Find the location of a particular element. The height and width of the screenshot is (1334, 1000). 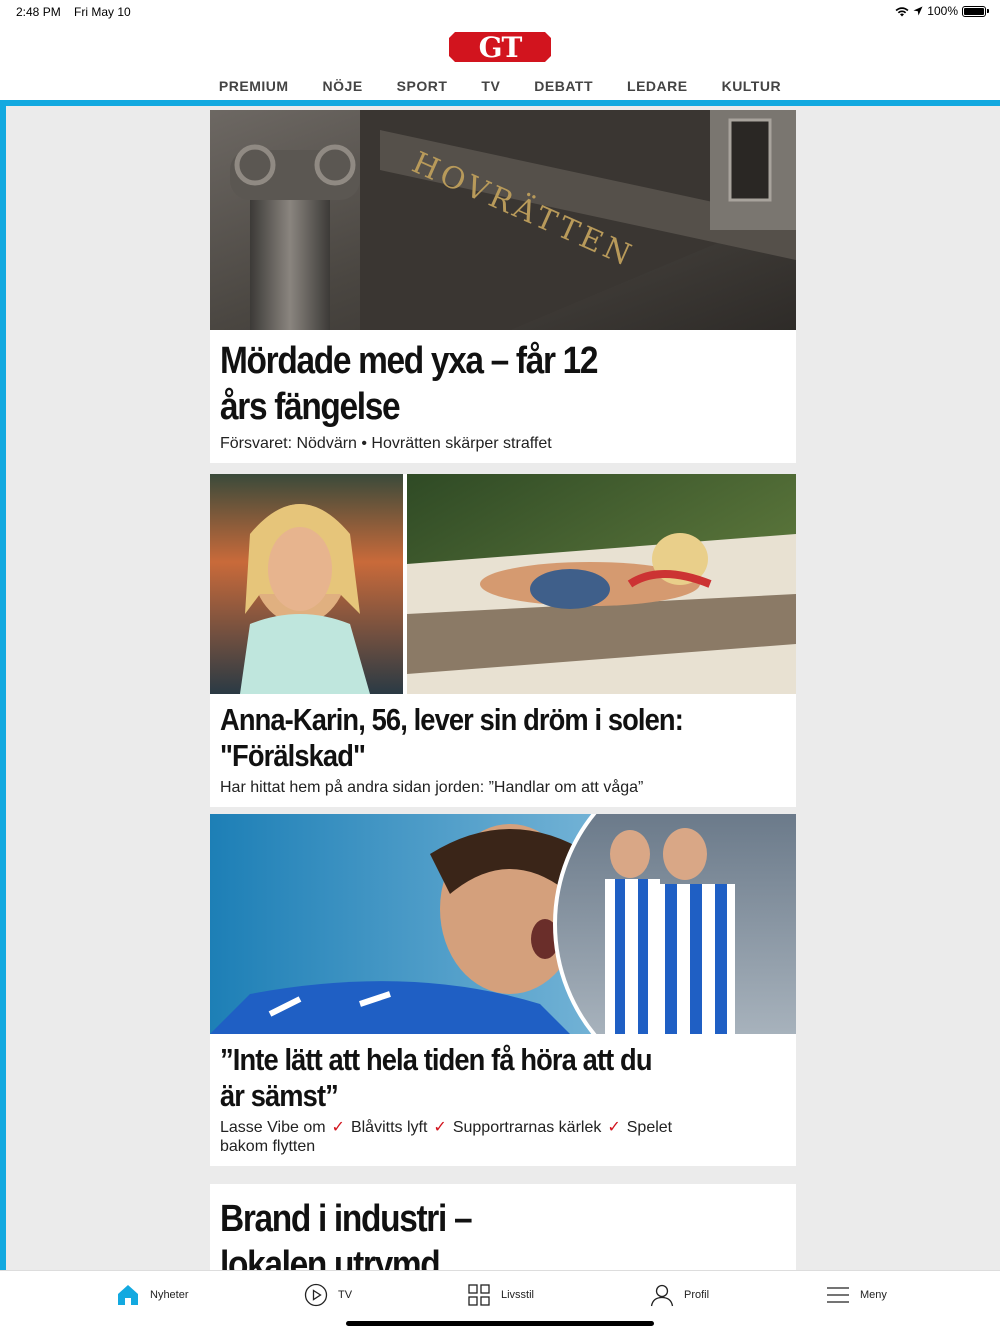

article-image: HOVRÄTTEN is located at coordinates (503, 220).